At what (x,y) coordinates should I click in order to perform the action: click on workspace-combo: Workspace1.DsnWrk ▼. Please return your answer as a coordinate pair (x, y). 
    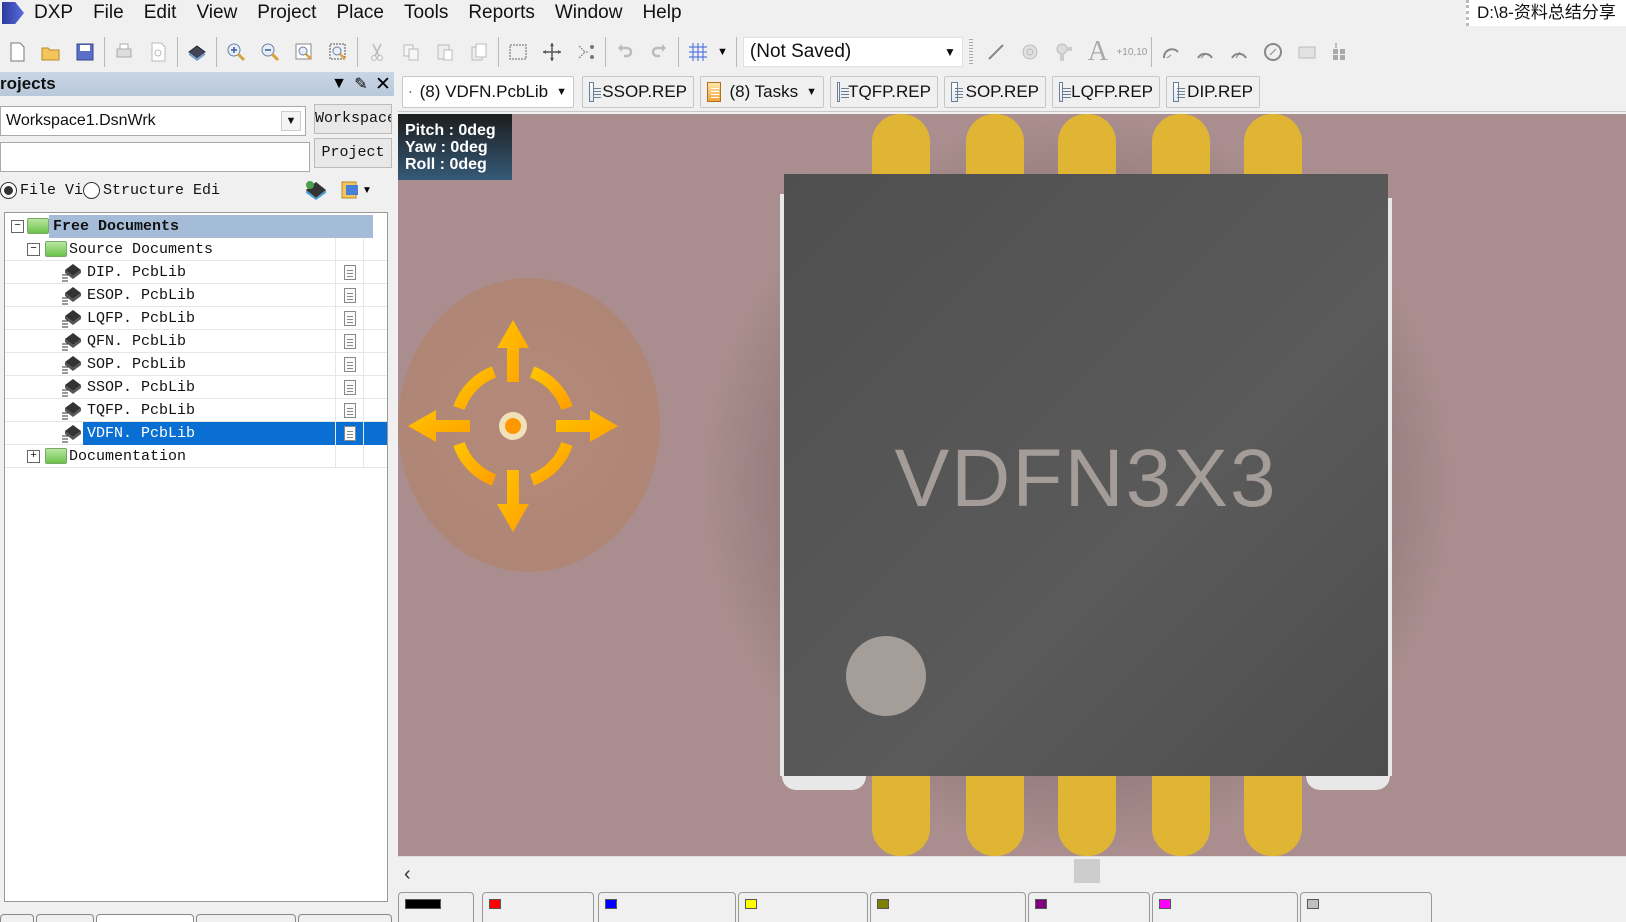
    Looking at the image, I should click on (153, 121).